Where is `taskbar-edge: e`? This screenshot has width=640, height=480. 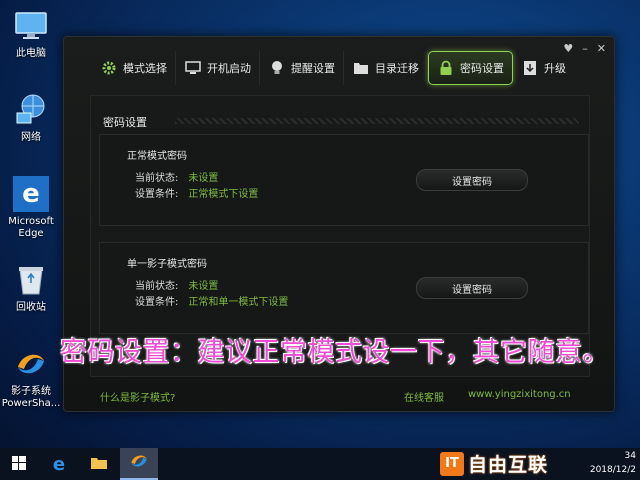 taskbar-edge: e is located at coordinates (59, 464).